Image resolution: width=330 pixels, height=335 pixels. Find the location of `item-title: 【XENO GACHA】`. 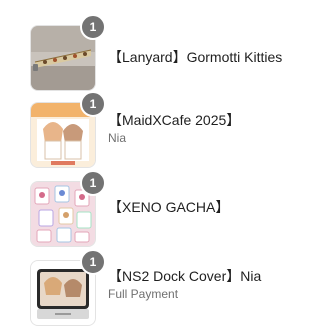

item-title: 【XENO GACHA】 is located at coordinates (217, 207).